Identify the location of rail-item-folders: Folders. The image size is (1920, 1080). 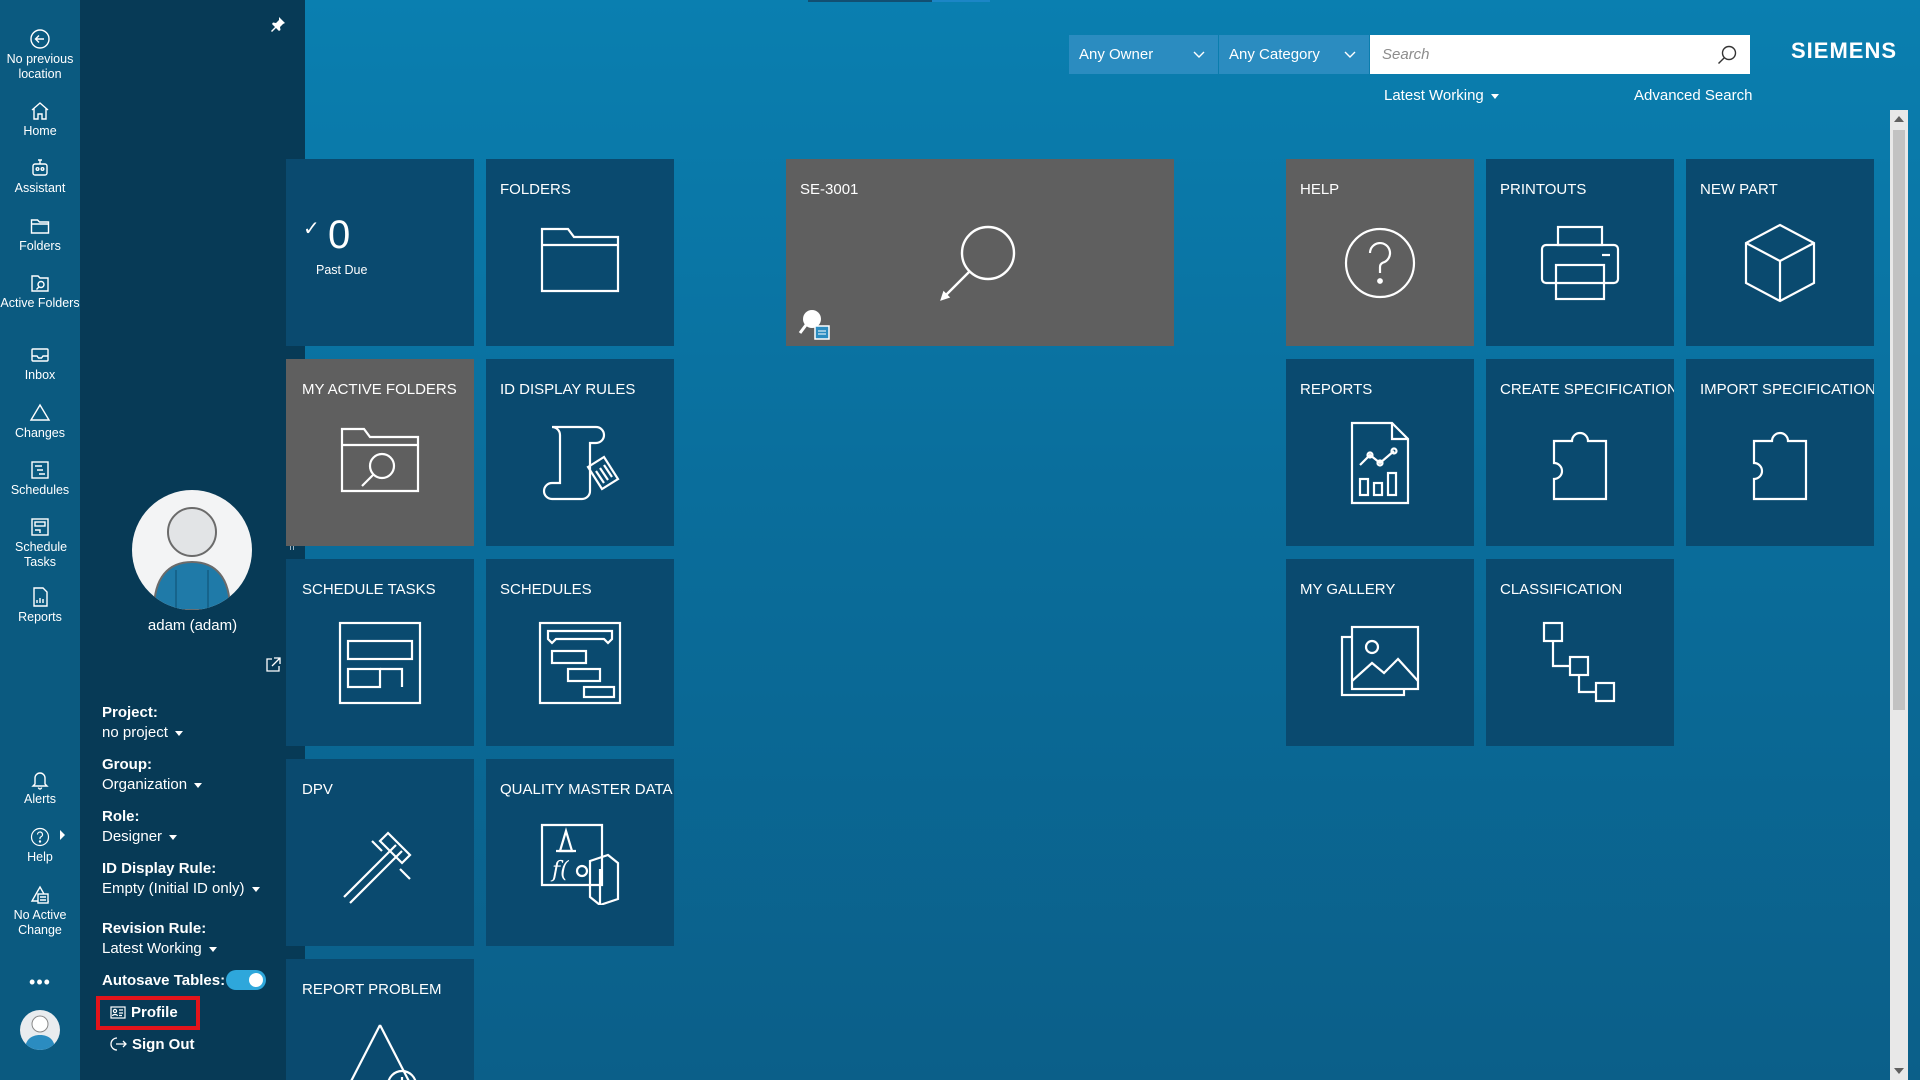
(40, 234).